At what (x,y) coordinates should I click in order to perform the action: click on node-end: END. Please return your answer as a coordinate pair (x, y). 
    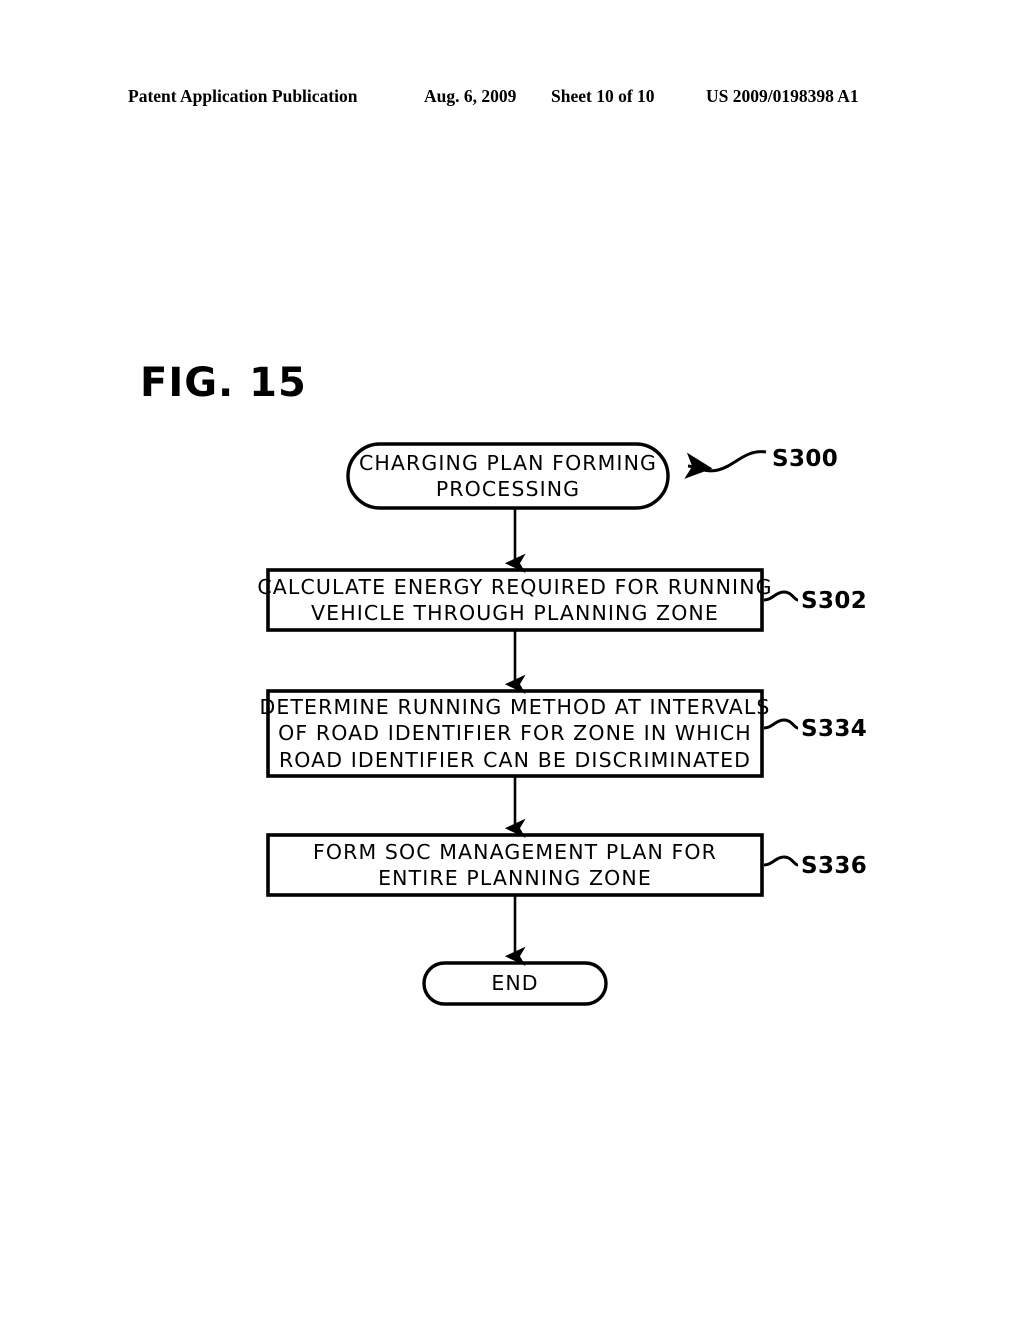
    Looking at the image, I should click on (515, 983).